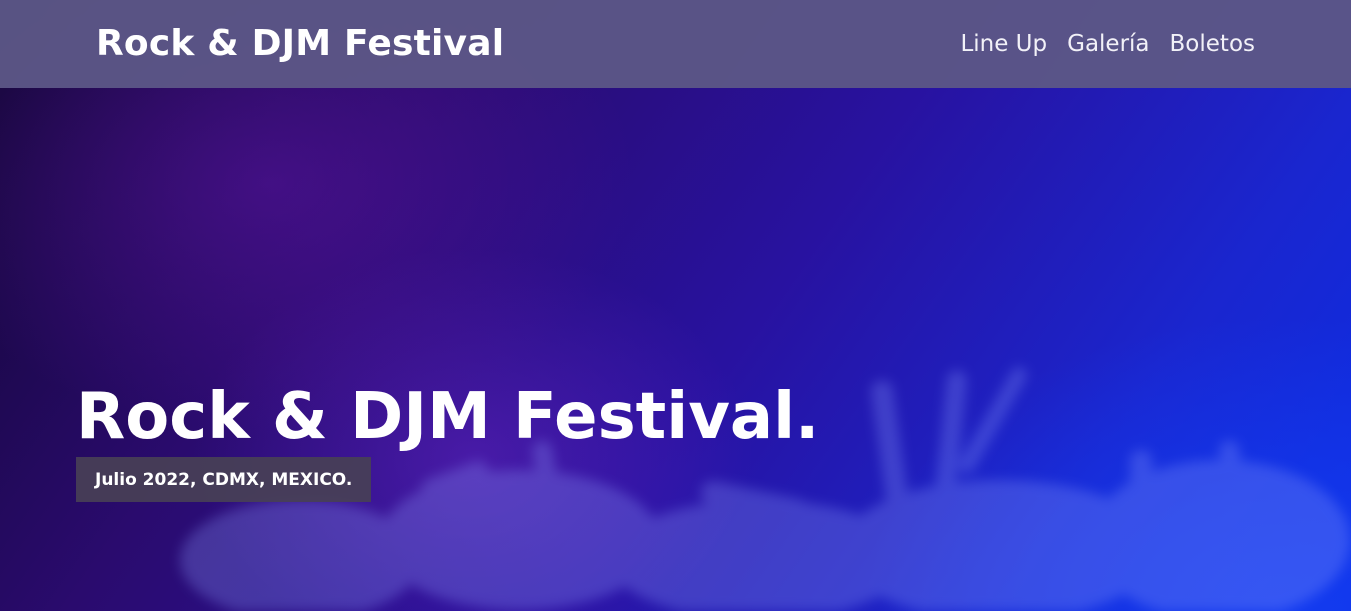  What do you see at coordinates (448, 417) in the screenshot?
I see `hero-title: Rock & DJM Festival.` at bounding box center [448, 417].